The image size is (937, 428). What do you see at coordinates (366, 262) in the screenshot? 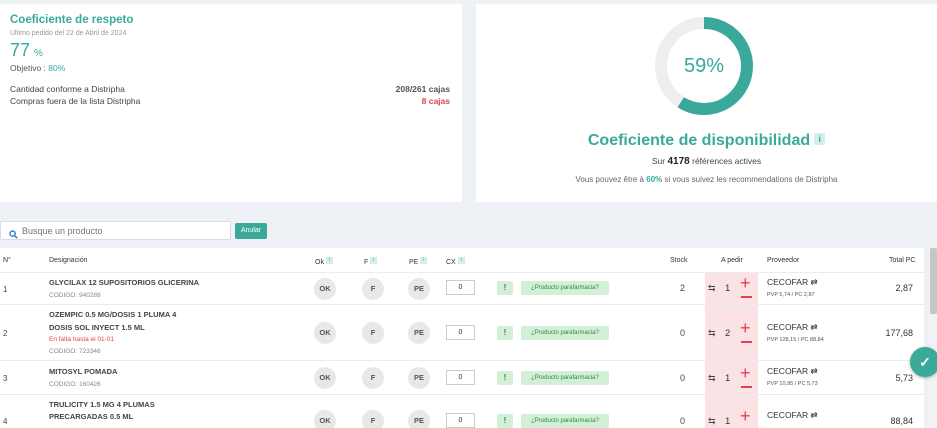
I see `header-f-label: F` at bounding box center [366, 262].